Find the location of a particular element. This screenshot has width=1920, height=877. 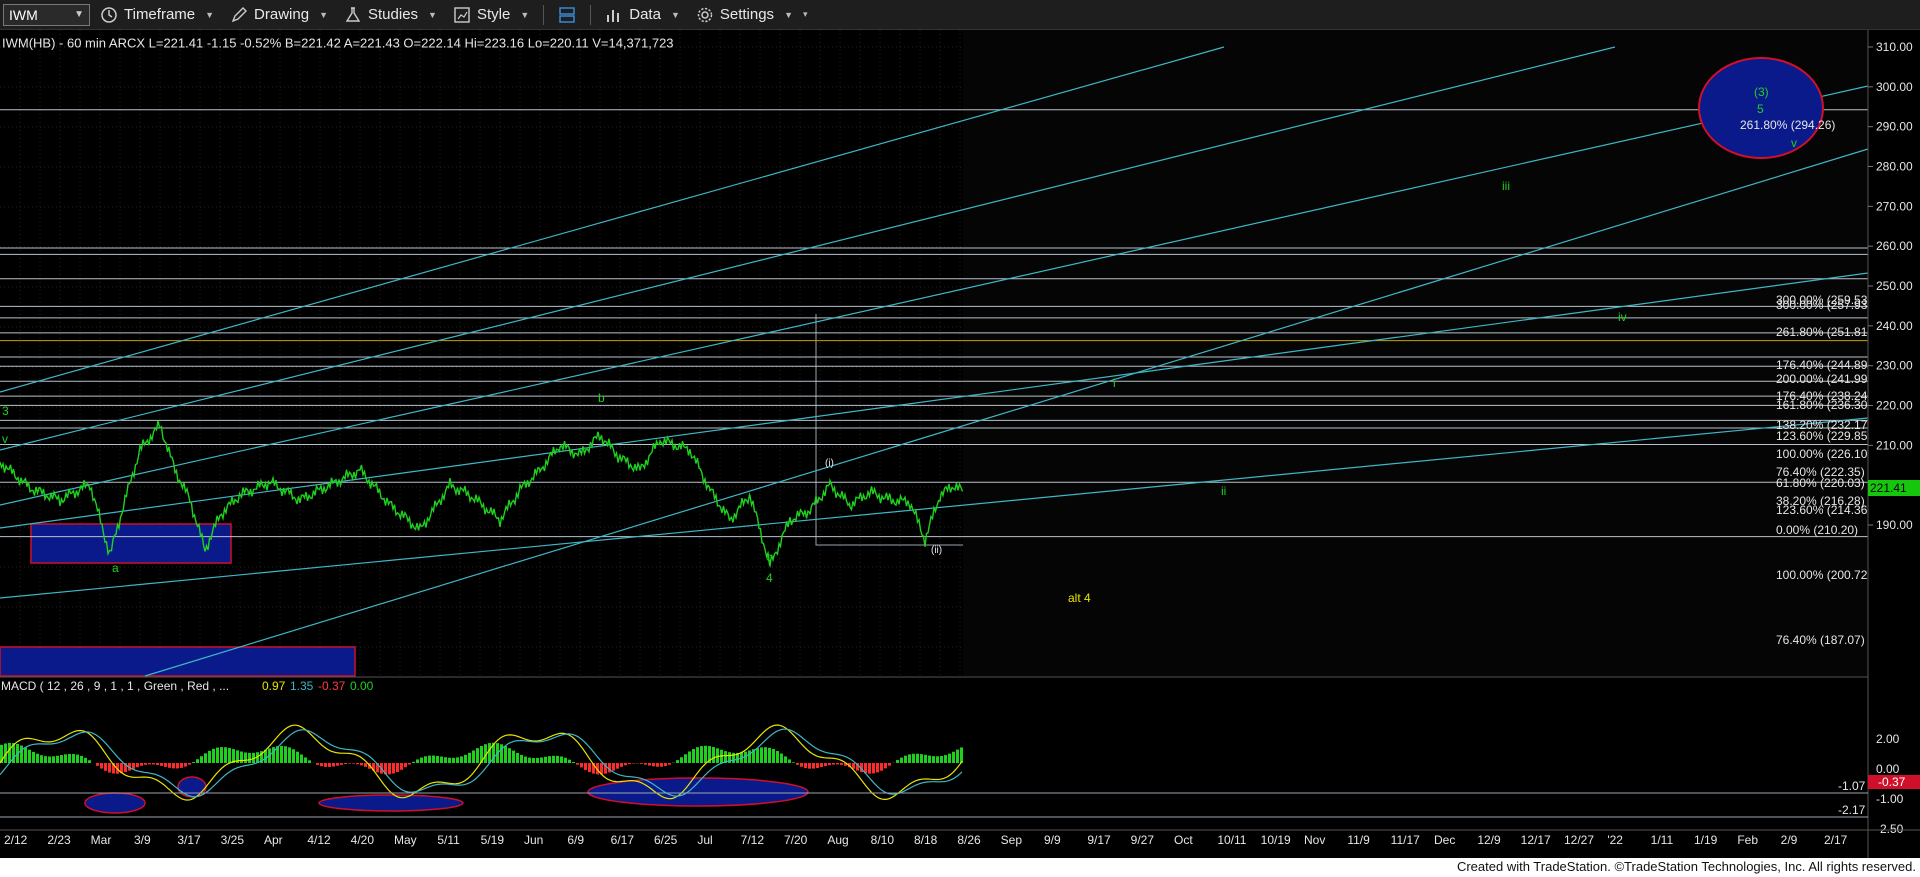

macd-value-2: 1.35 is located at coordinates (302, 686).